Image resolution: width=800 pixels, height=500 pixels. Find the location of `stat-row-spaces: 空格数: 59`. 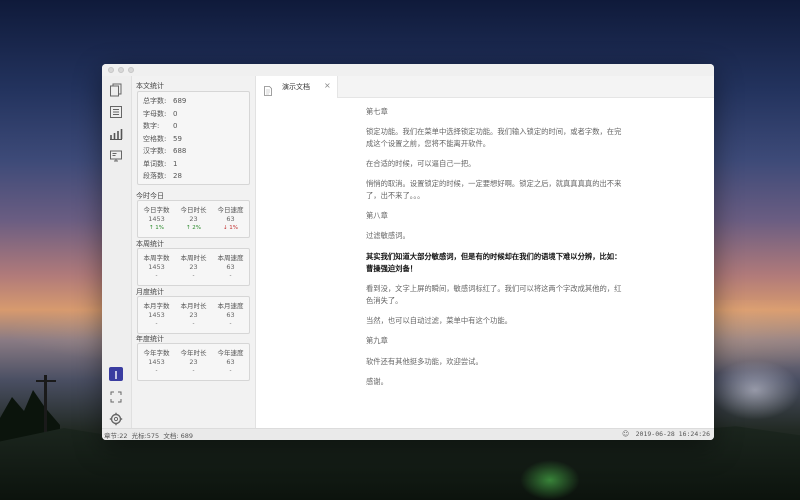

stat-row-spaces: 空格数: 59 is located at coordinates (162, 138).